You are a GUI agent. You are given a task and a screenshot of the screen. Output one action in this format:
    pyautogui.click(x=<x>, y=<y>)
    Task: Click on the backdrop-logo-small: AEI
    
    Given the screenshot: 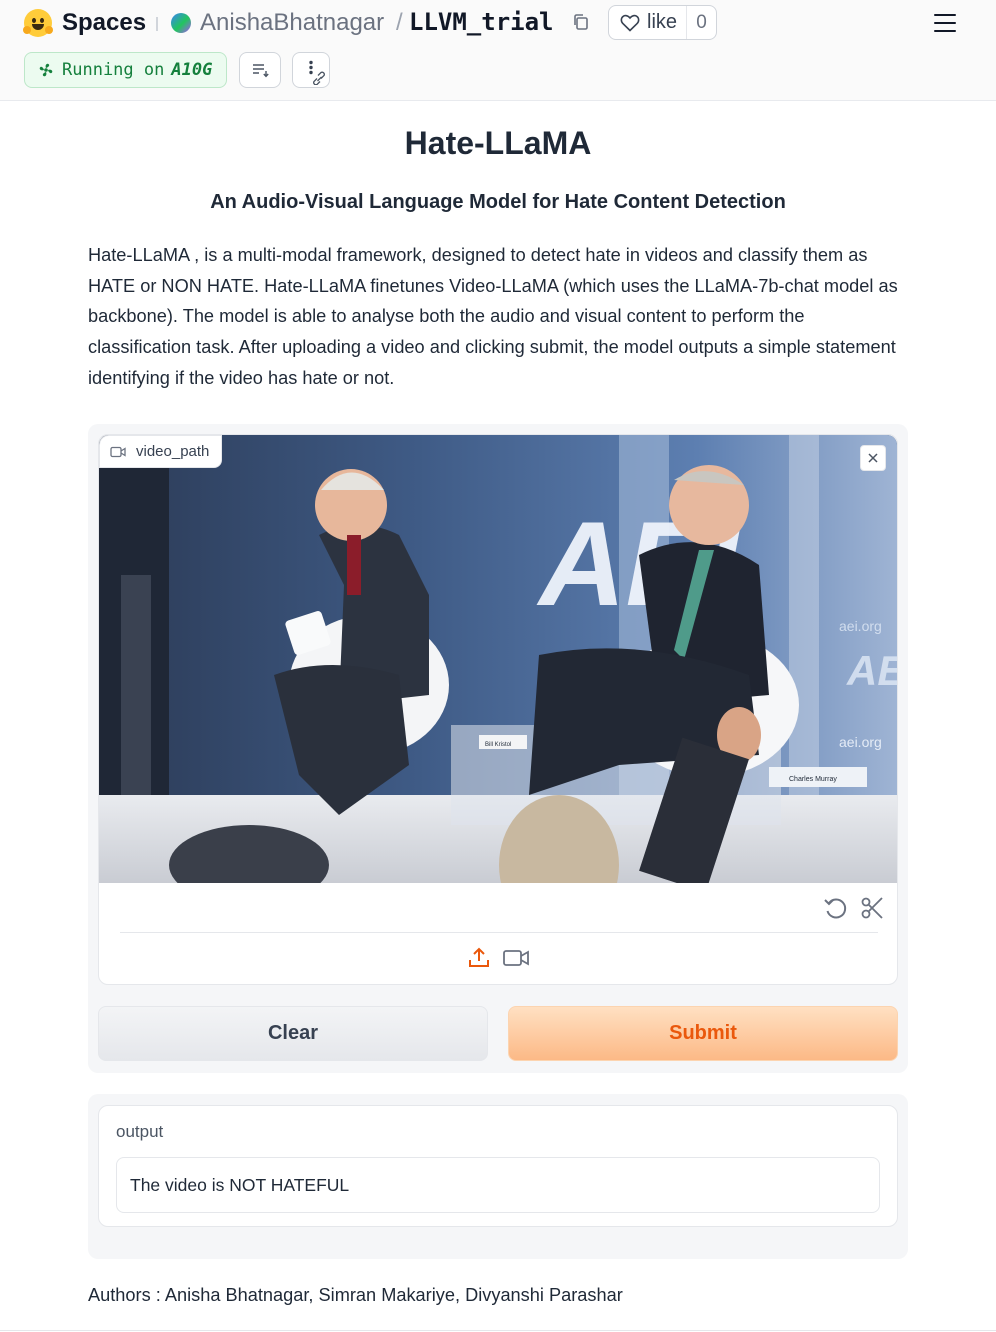 What is the action you would take?
    pyautogui.click(x=871, y=670)
    